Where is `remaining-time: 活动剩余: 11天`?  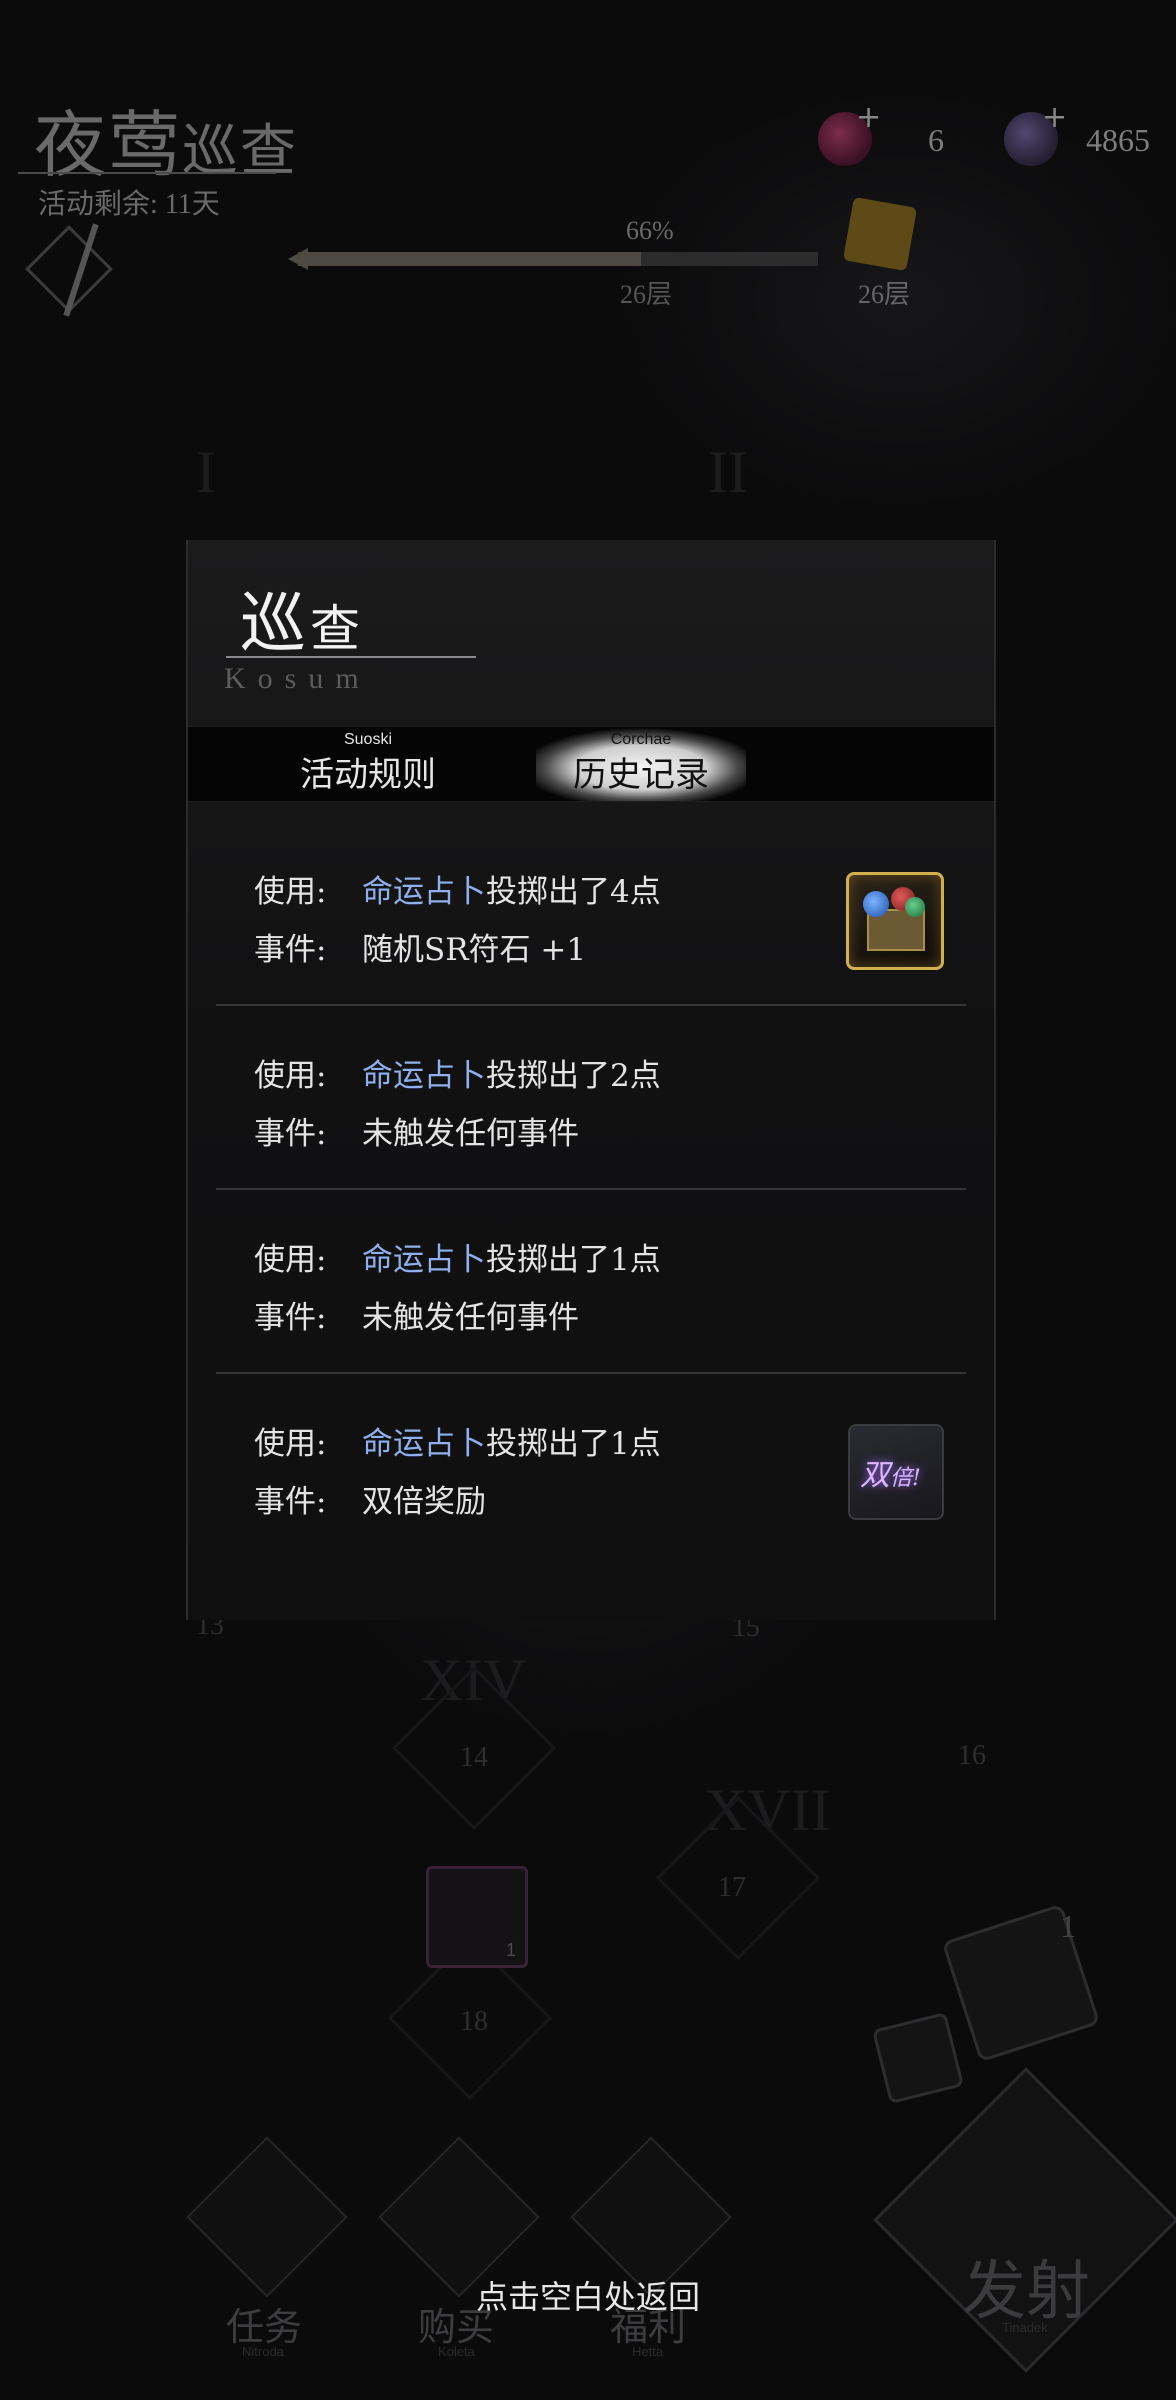 remaining-time: 活动剩余: 11天 is located at coordinates (129, 204).